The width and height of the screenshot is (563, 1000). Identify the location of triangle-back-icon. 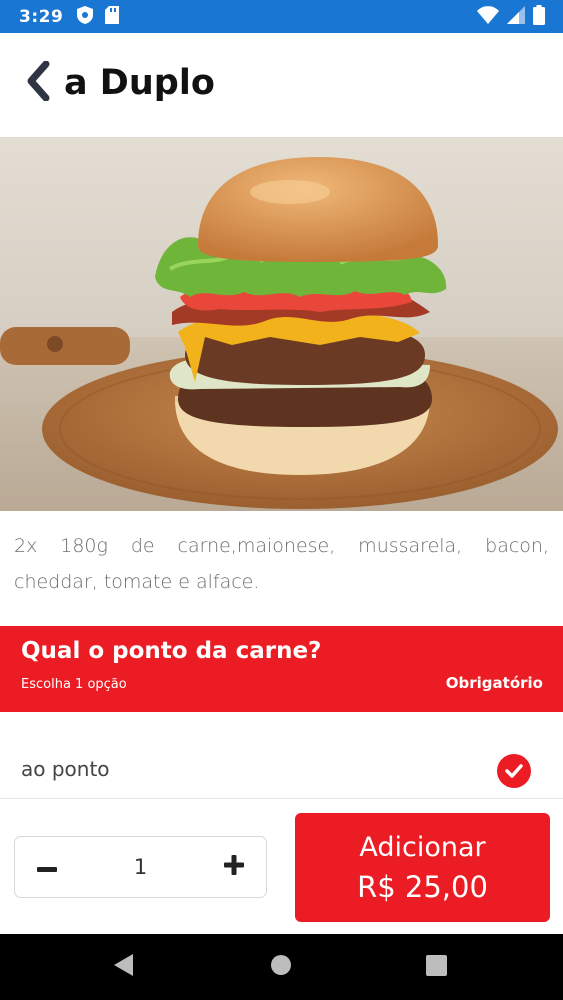
(124, 967).